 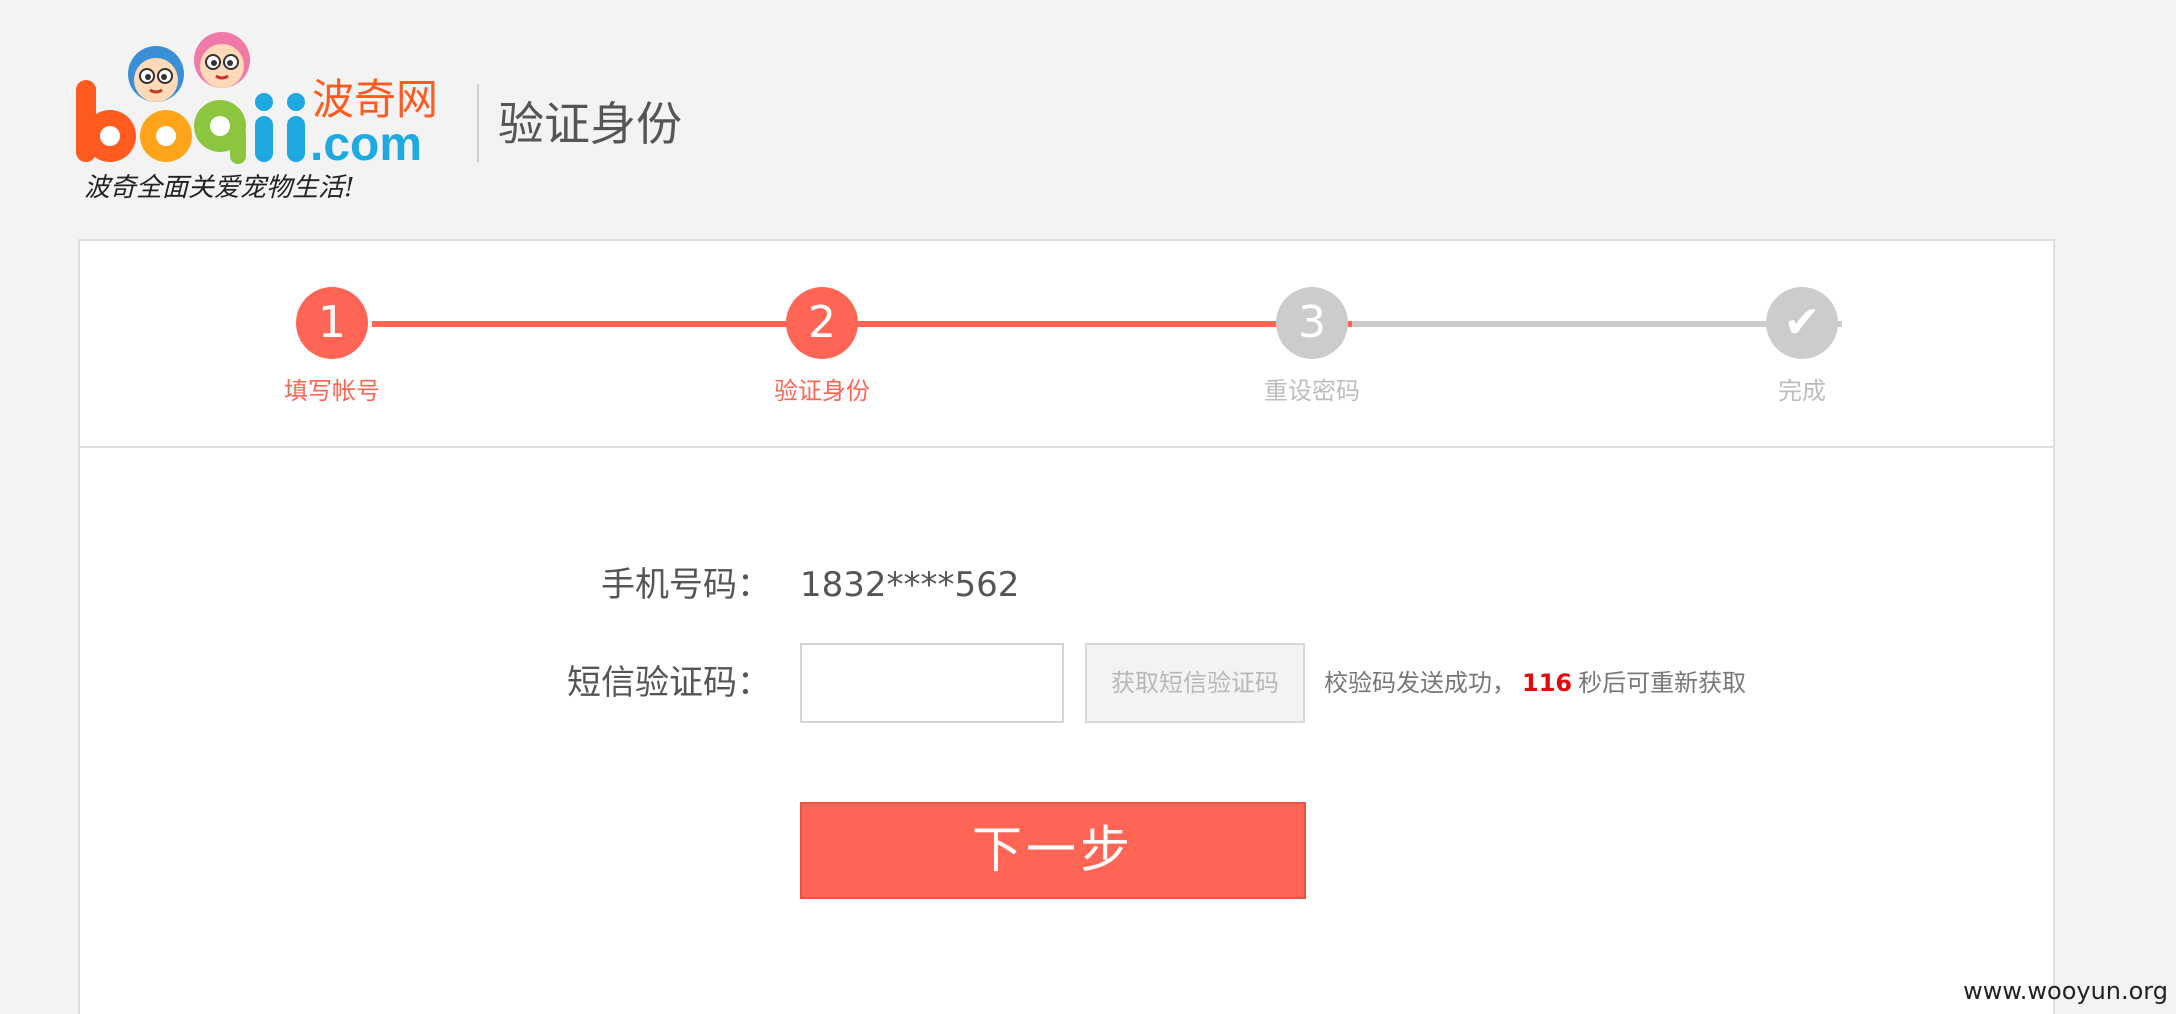 I want to click on sms-status-suffix: 秒后可重新获取, so click(x=1662, y=683).